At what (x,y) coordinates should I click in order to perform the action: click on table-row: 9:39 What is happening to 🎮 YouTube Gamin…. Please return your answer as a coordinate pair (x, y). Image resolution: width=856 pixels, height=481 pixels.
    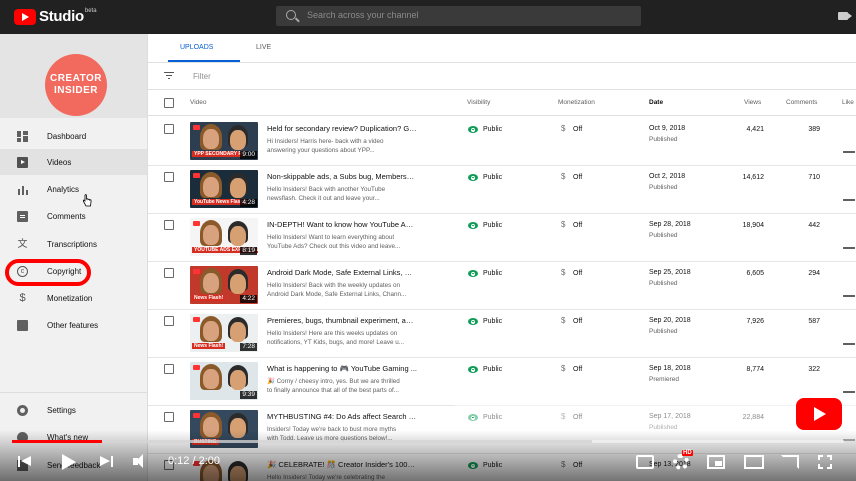
    Looking at the image, I should click on (502, 382).